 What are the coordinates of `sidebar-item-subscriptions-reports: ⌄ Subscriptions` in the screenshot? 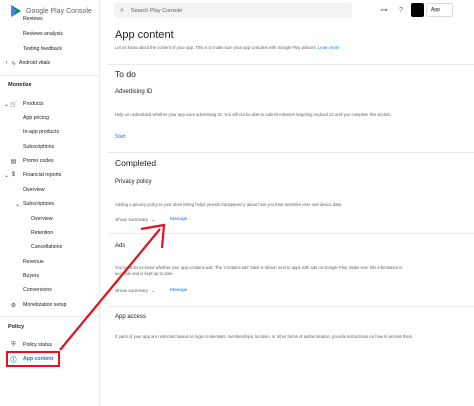 It's located at (49, 204).